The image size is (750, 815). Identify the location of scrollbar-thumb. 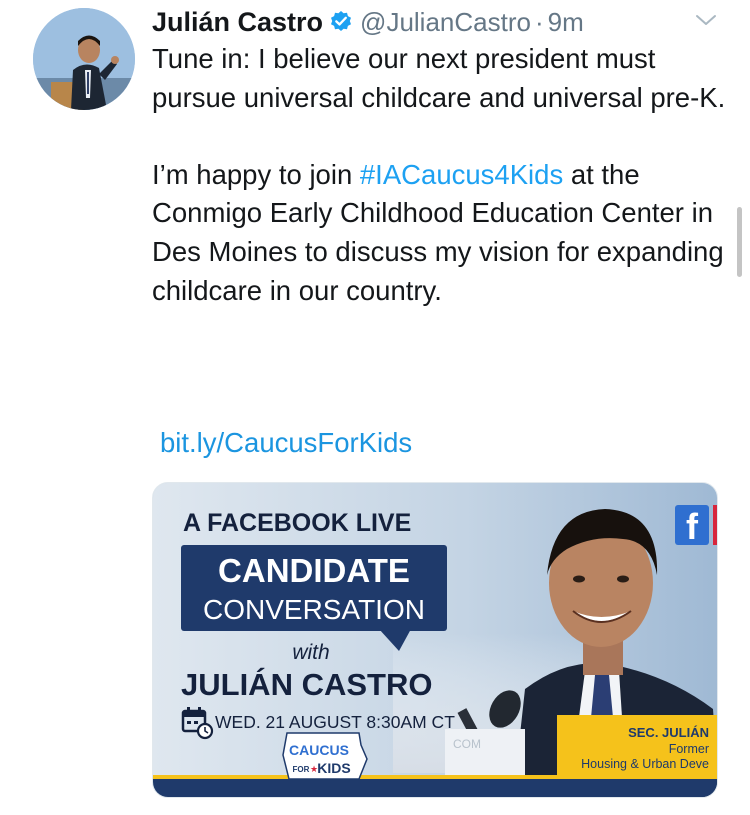
(739, 242).